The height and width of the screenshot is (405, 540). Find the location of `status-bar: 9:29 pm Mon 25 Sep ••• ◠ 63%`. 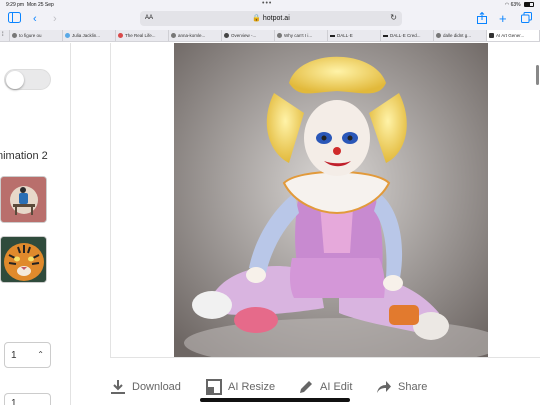

status-bar: 9:29 pm Mon 25 Sep ••• ◠ 63% is located at coordinates (270, 4).